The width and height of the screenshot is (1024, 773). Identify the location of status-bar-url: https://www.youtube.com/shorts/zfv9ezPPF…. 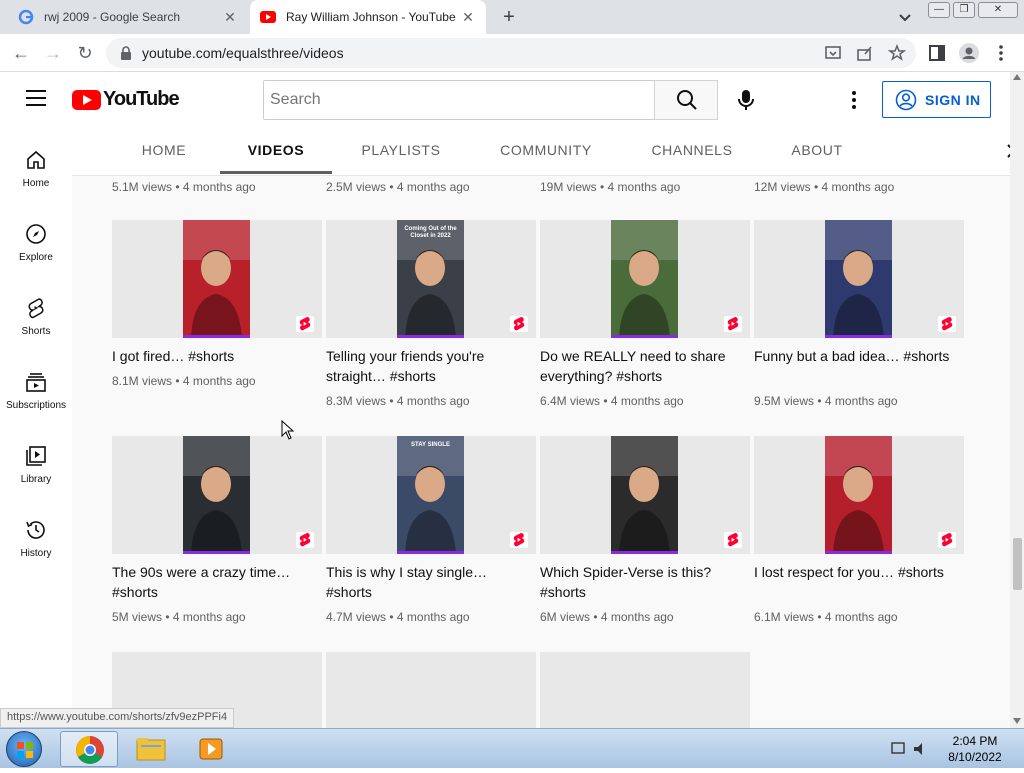
(117, 718).